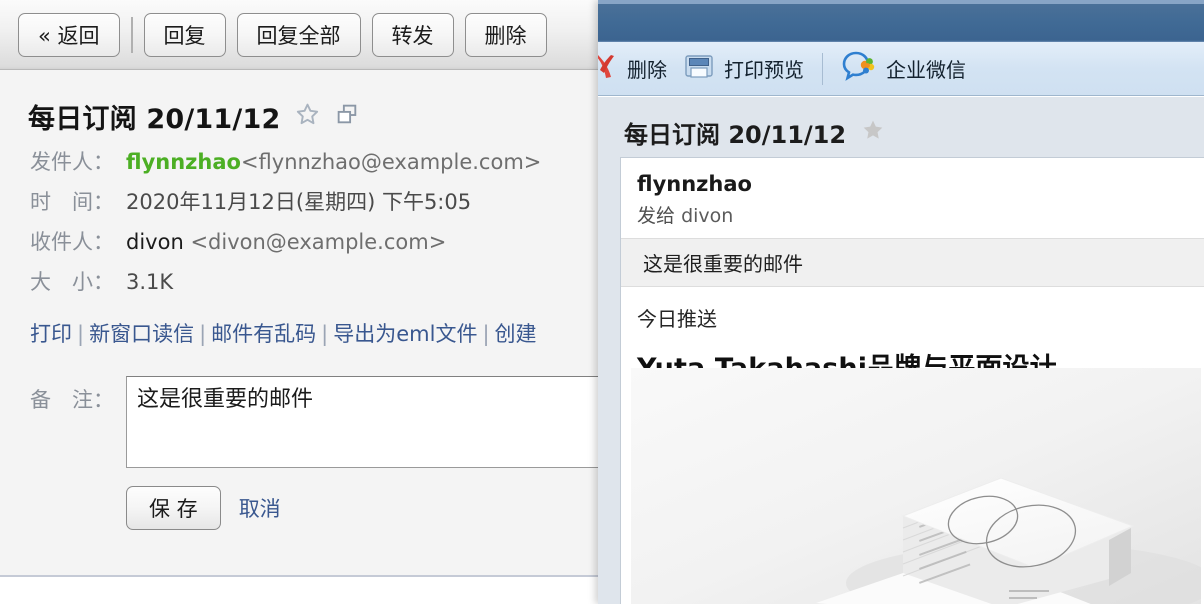 Image resolution: width=1204 pixels, height=604 pixels. I want to click on link-create: 创建, so click(516, 334).